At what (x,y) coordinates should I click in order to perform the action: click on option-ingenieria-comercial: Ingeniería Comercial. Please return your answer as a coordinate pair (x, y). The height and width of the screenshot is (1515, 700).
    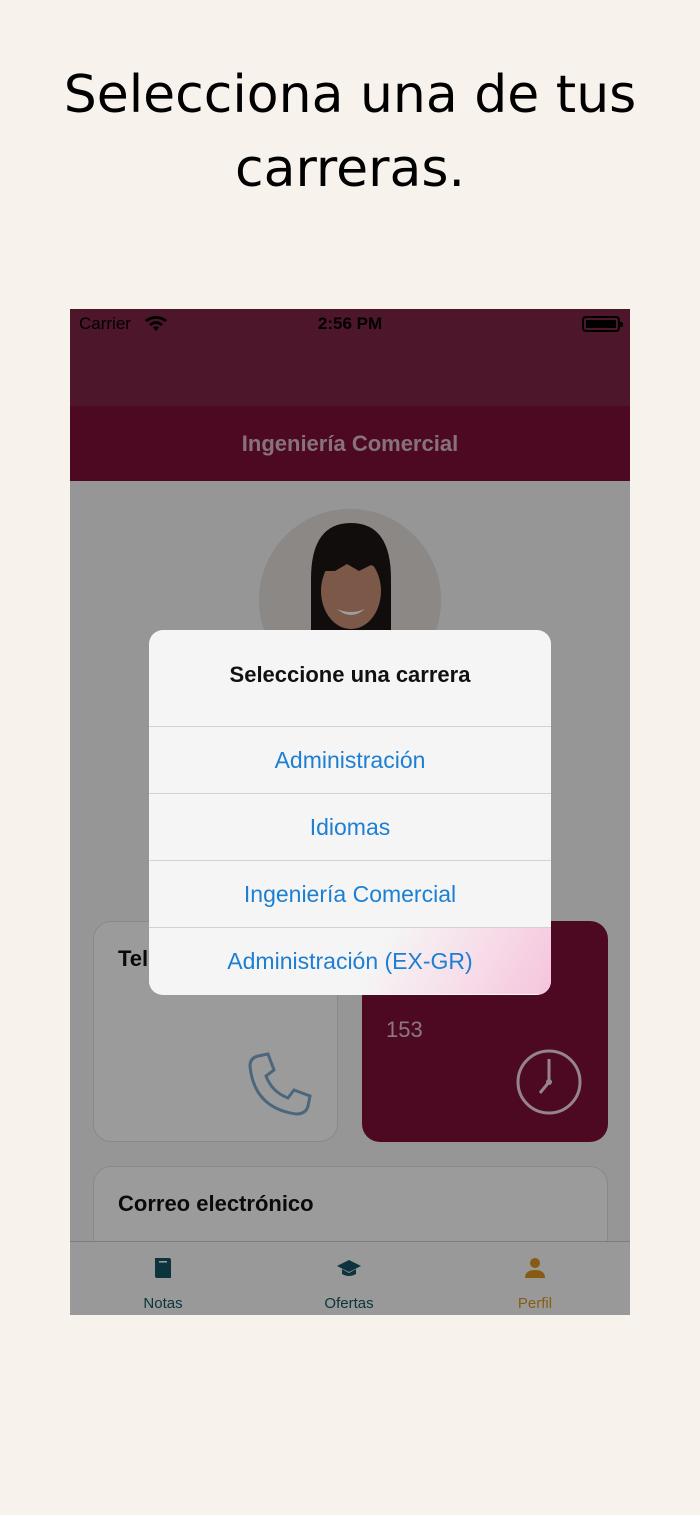
    Looking at the image, I should click on (350, 893).